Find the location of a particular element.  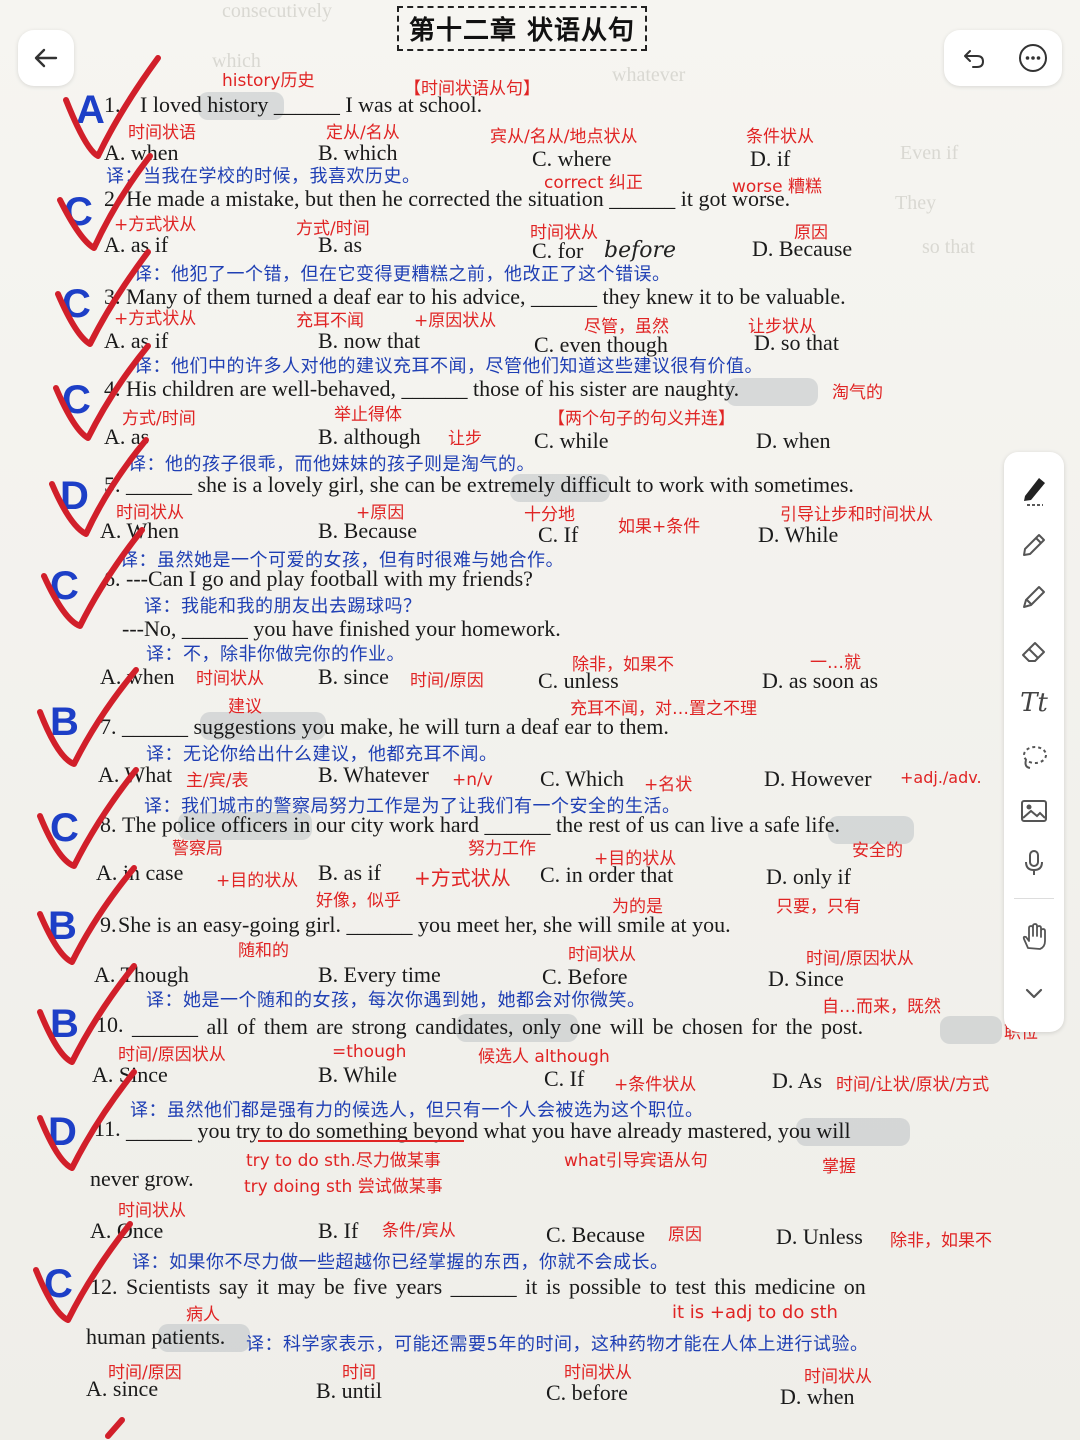

option-d: D. so that is located at coordinates (796, 342).